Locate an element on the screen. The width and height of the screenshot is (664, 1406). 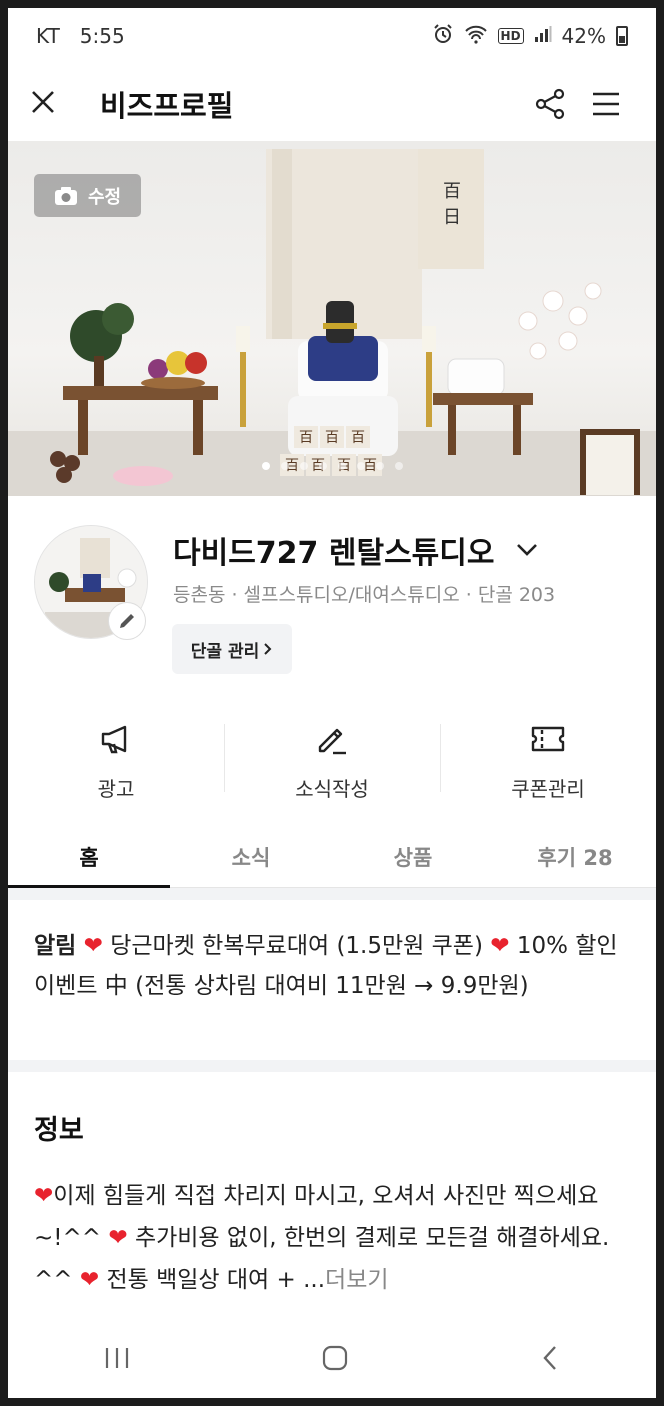
avatar-edit-button is located at coordinates (127, 621).